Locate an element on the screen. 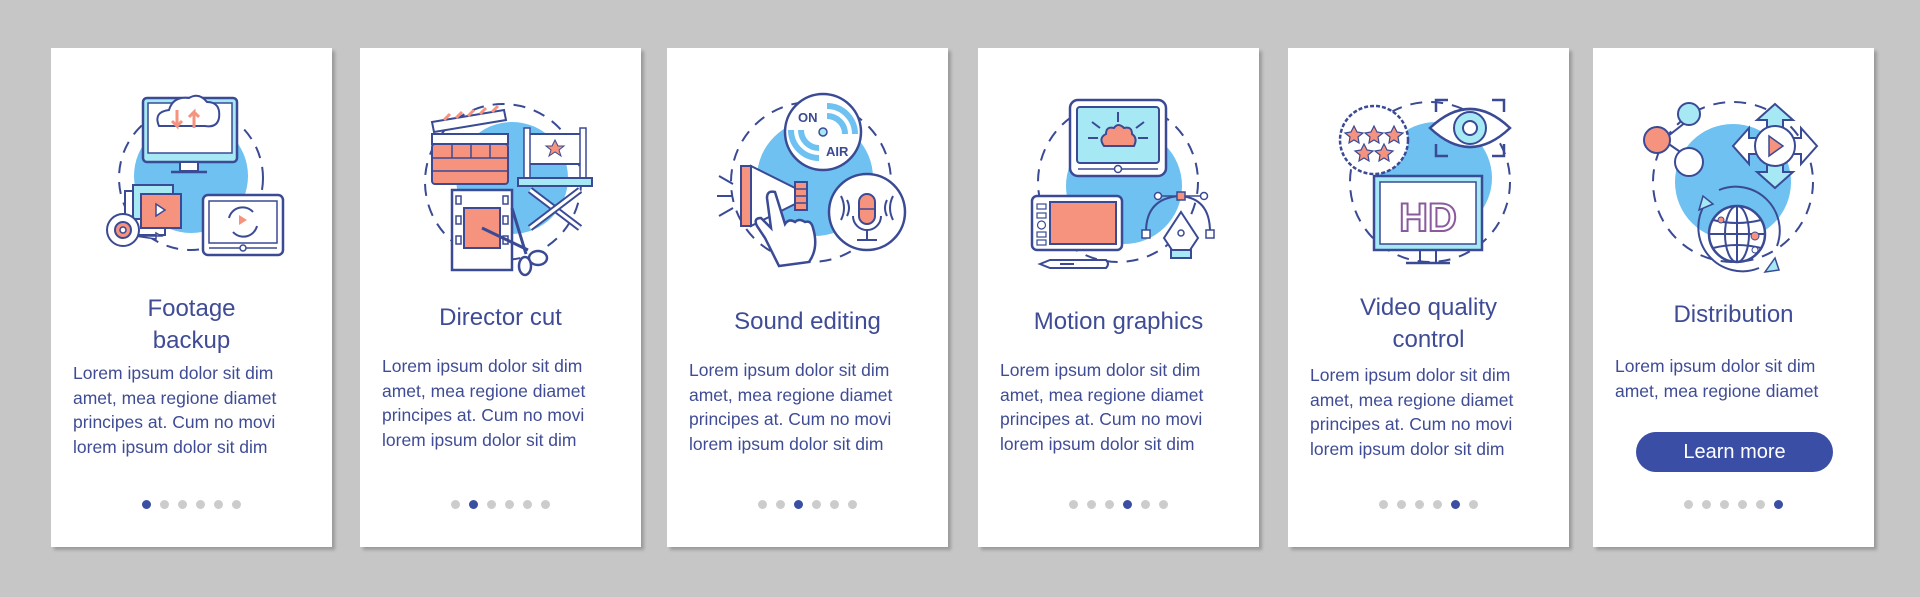  air-label: AIR is located at coordinates (837, 151).